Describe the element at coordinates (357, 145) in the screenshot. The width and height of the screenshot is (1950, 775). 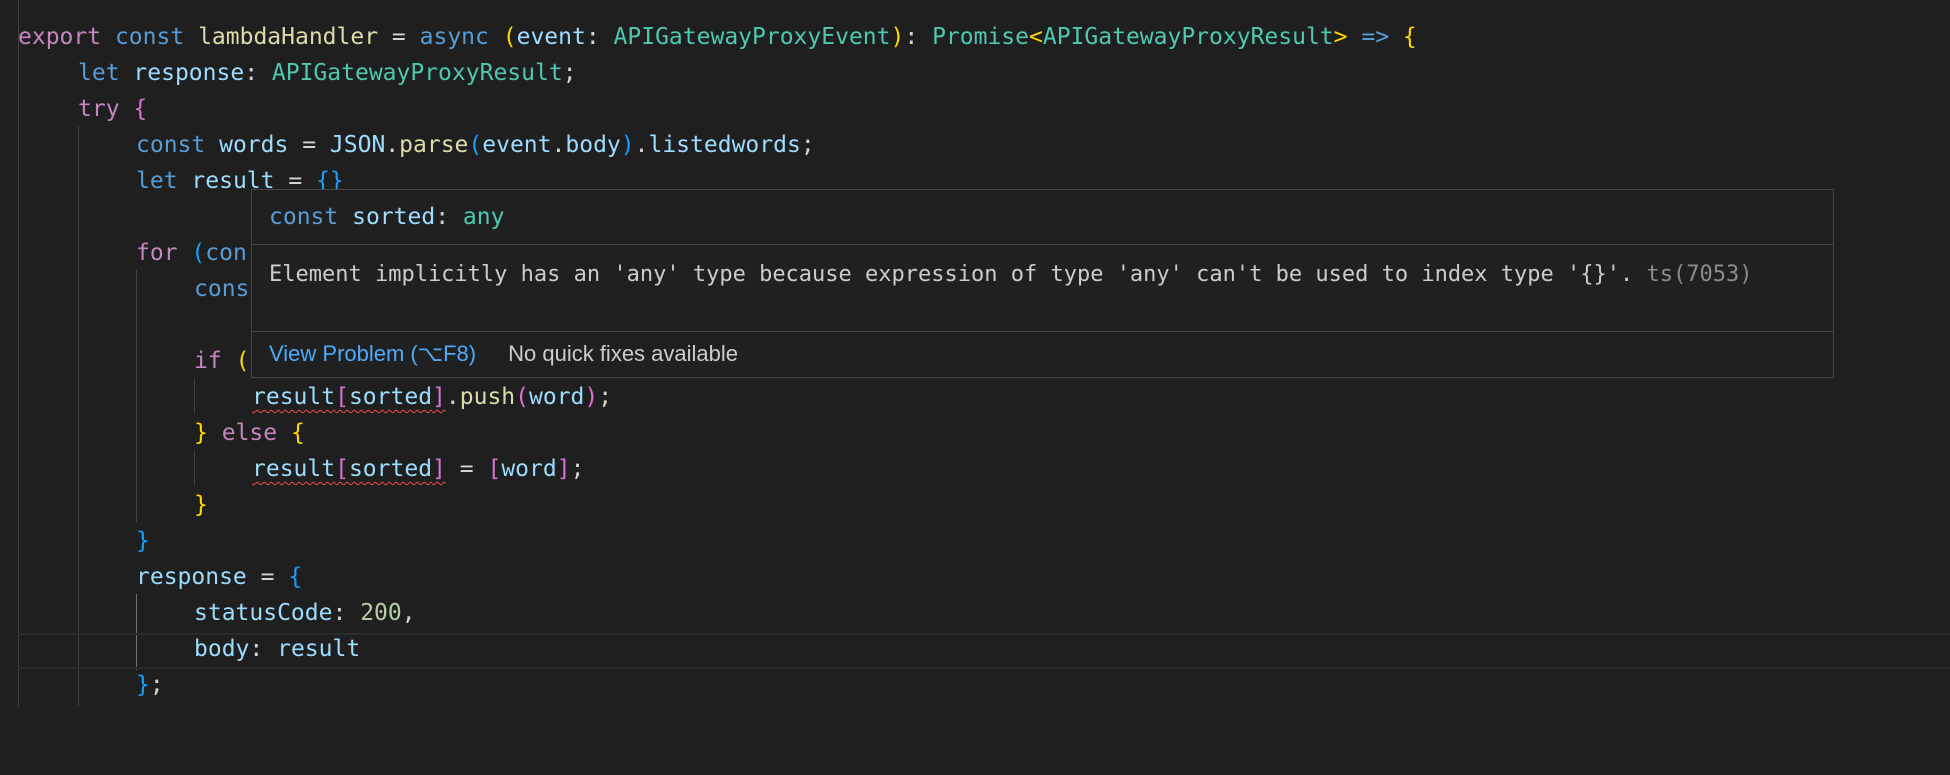
I see `variable: JSON` at that location.